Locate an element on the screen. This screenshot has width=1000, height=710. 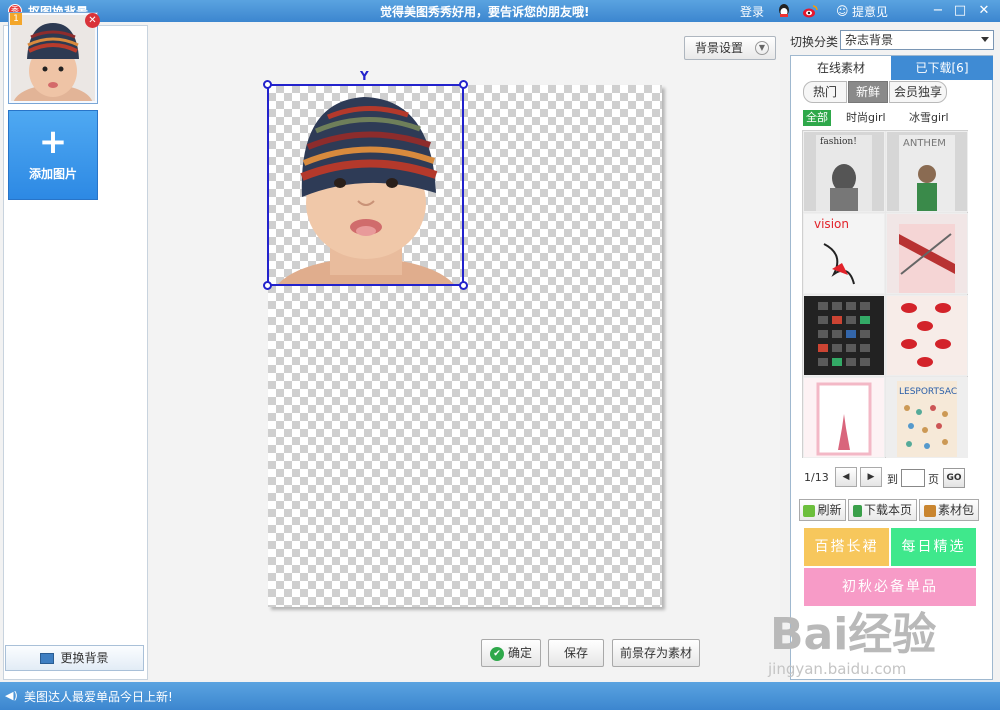
login-link: 登录 is located at coordinates (752, 11).